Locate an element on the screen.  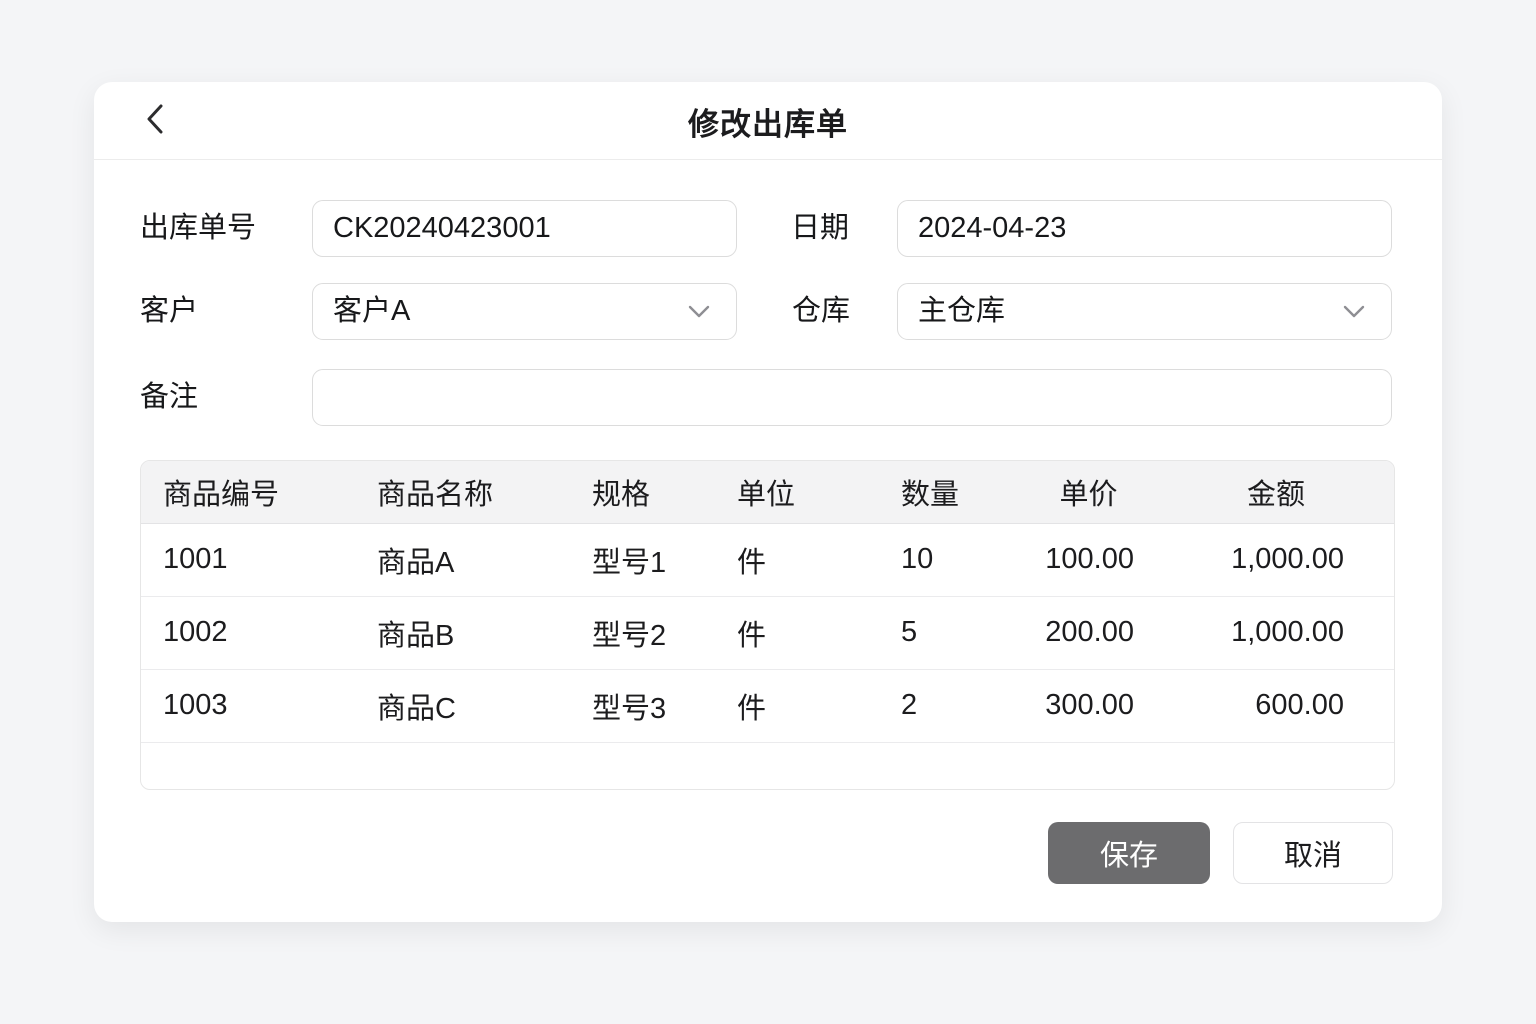
table-cell: 型号2 is located at coordinates (648, 633).